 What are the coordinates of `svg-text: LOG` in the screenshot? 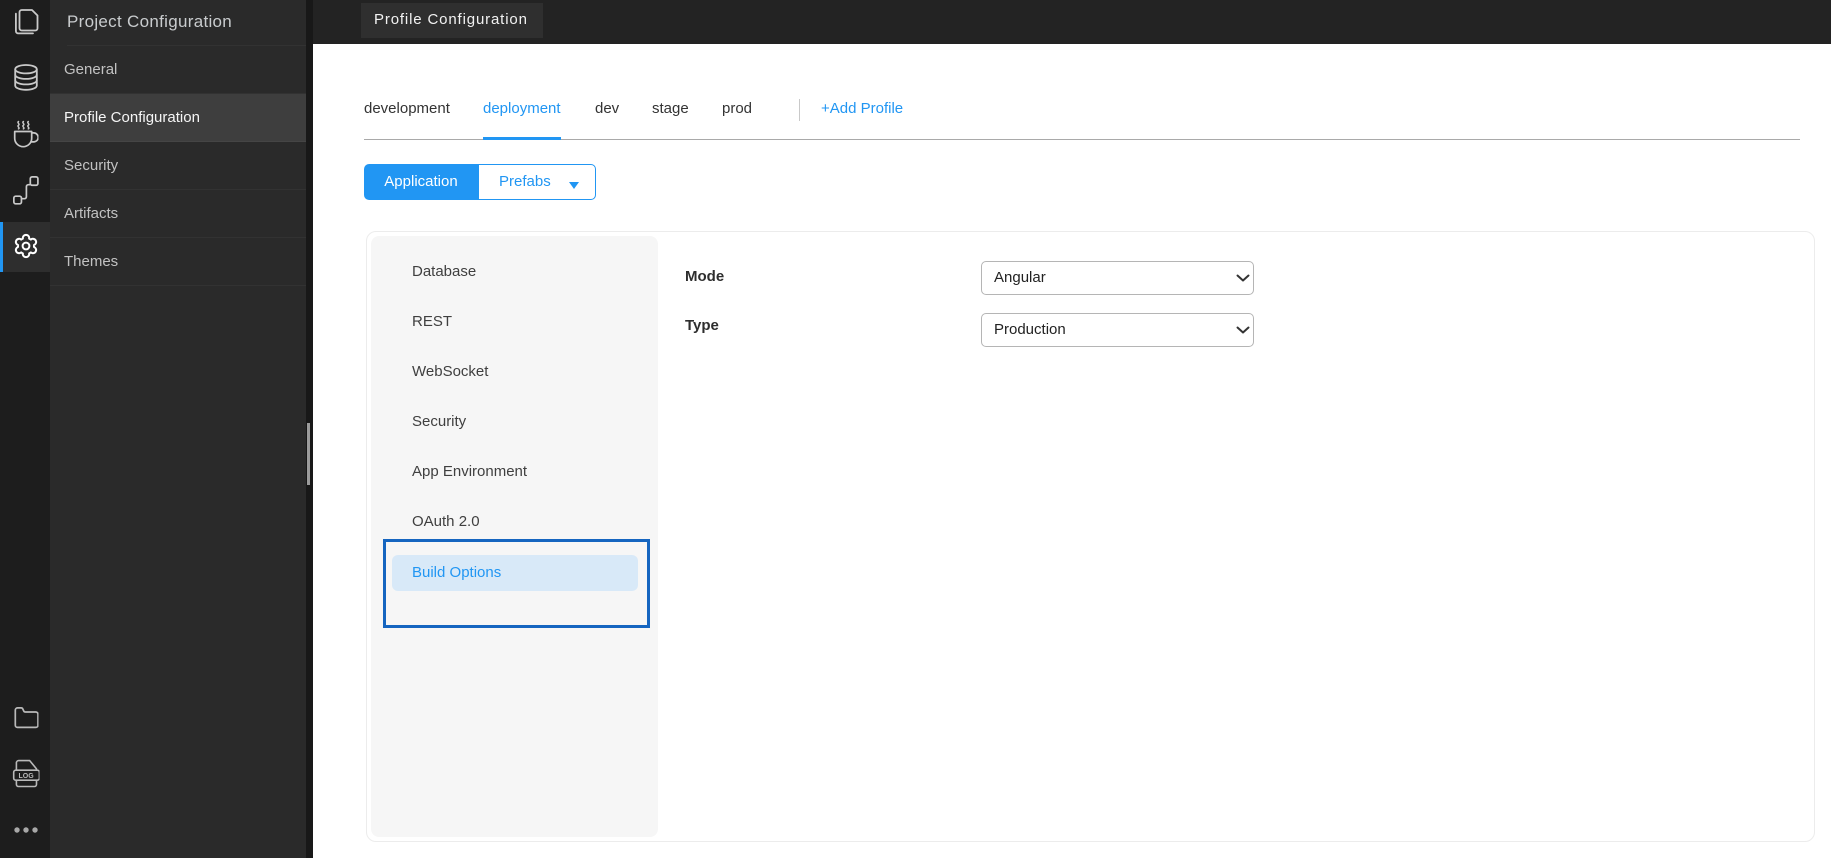 It's located at (27, 776).